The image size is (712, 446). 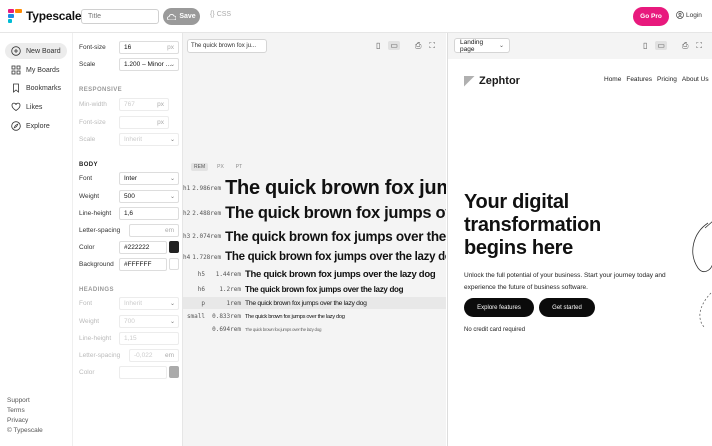 I want to click on template-select: Landing page ⌄, so click(x=482, y=45).